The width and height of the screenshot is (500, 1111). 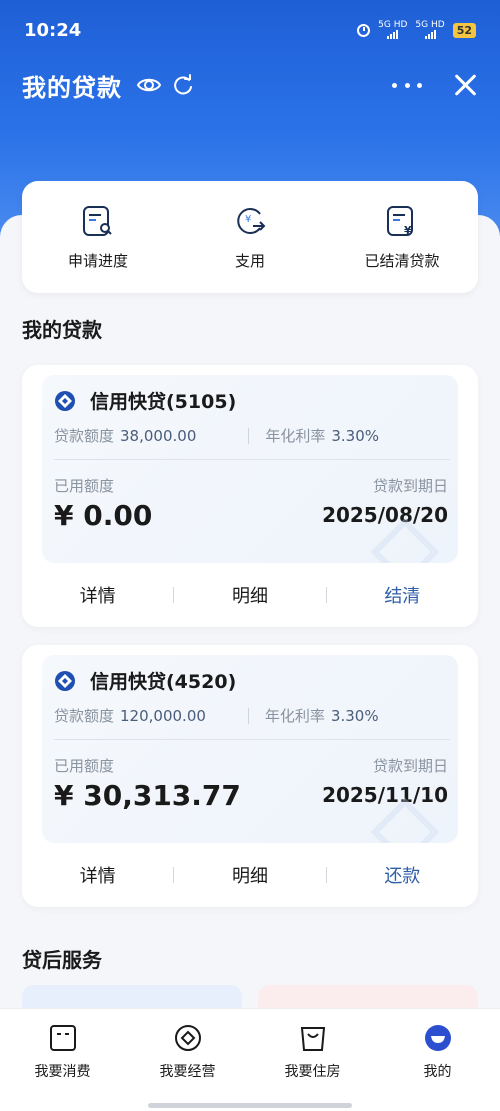 What do you see at coordinates (250, 85) in the screenshot?
I see `nav-bar: 我的贷款` at bounding box center [250, 85].